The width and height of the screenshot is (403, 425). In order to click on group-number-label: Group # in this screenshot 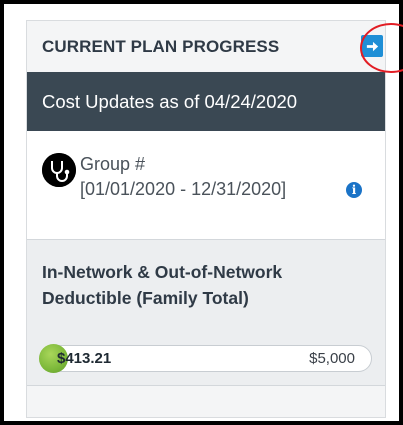, I will do `click(113, 164)`.